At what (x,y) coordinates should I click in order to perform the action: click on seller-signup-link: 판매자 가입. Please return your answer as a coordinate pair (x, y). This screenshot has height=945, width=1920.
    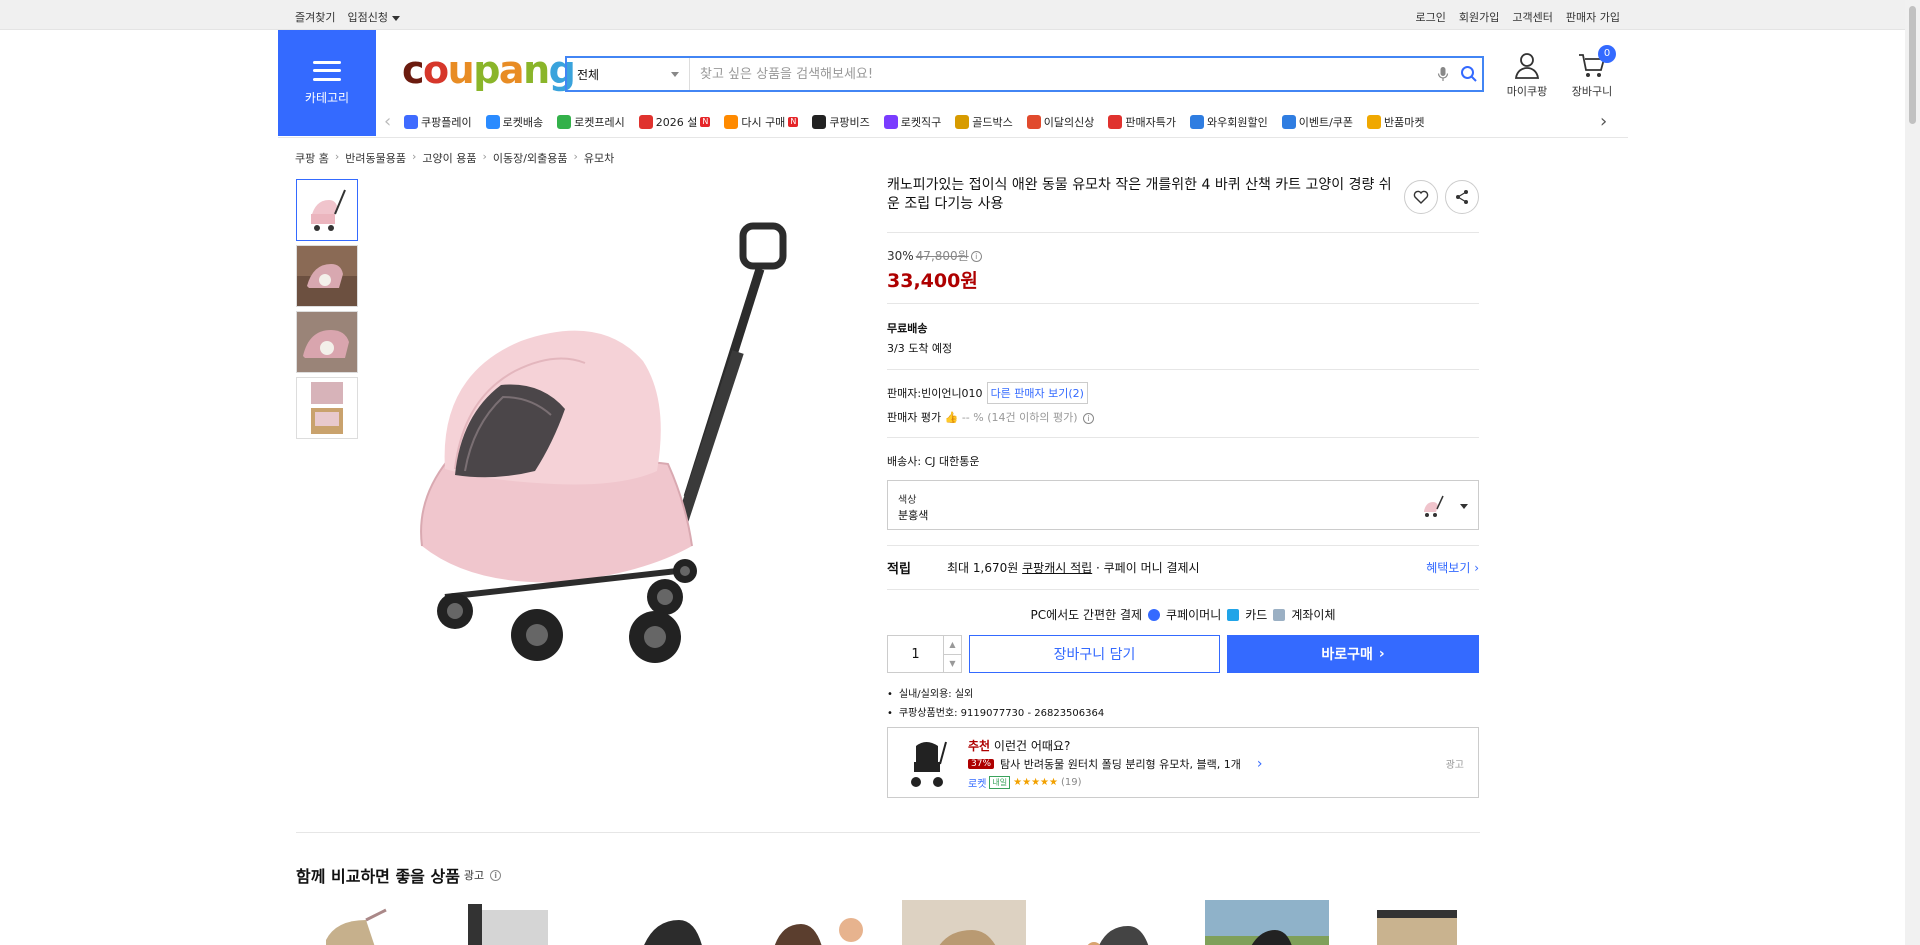
    Looking at the image, I should click on (1593, 17).